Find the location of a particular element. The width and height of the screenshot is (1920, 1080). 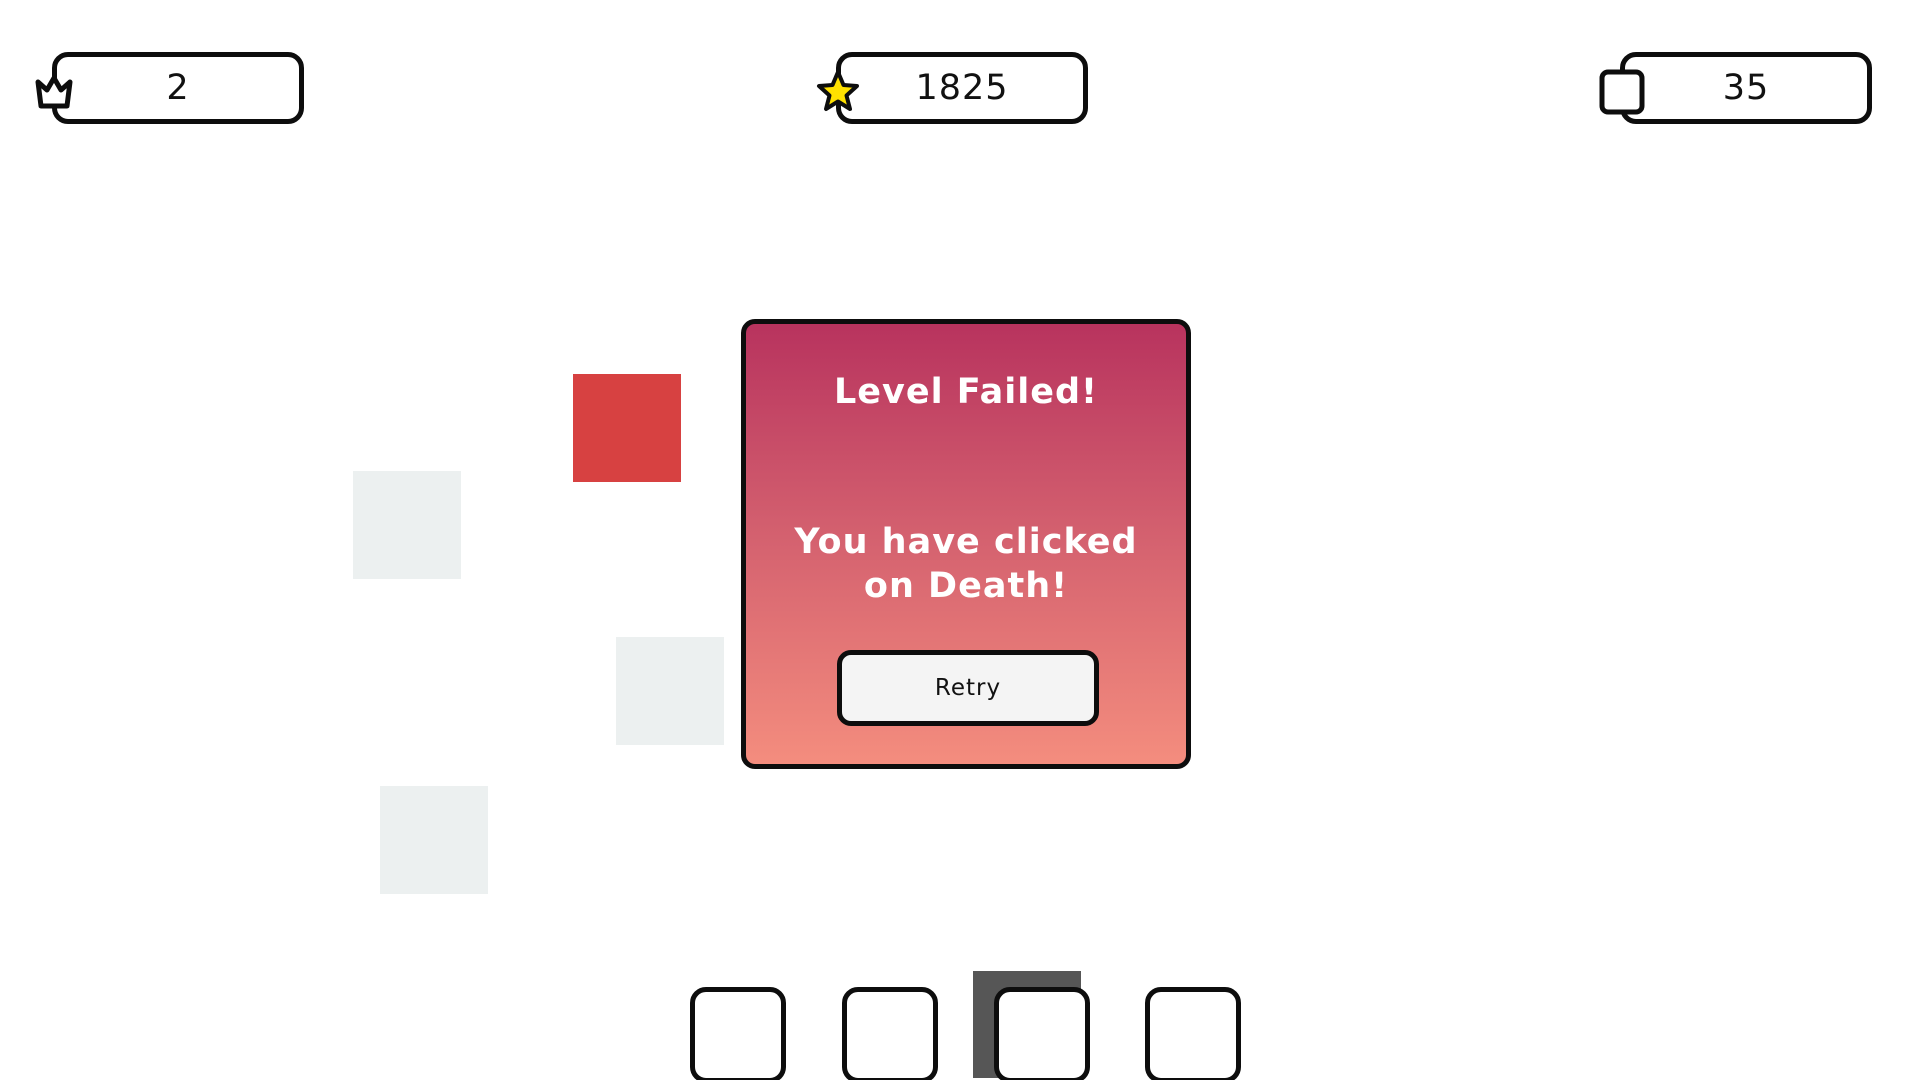

score-value: 1825 is located at coordinates (962, 88).